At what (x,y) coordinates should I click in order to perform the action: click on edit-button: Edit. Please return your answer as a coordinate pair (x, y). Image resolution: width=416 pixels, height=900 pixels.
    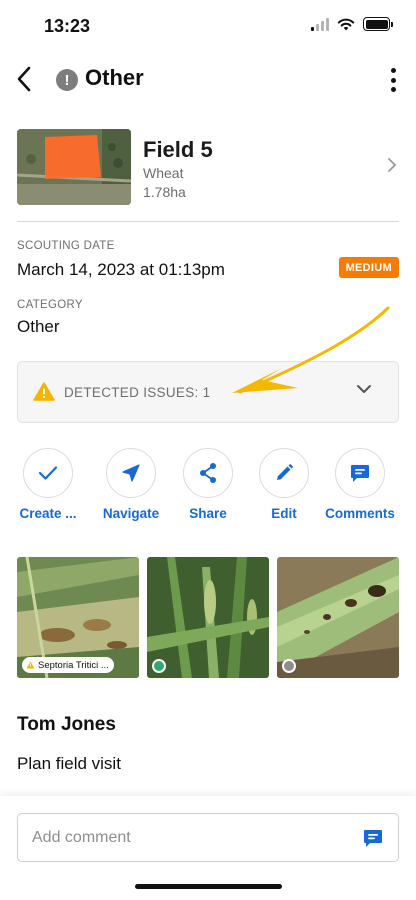
    Looking at the image, I should click on (284, 484).